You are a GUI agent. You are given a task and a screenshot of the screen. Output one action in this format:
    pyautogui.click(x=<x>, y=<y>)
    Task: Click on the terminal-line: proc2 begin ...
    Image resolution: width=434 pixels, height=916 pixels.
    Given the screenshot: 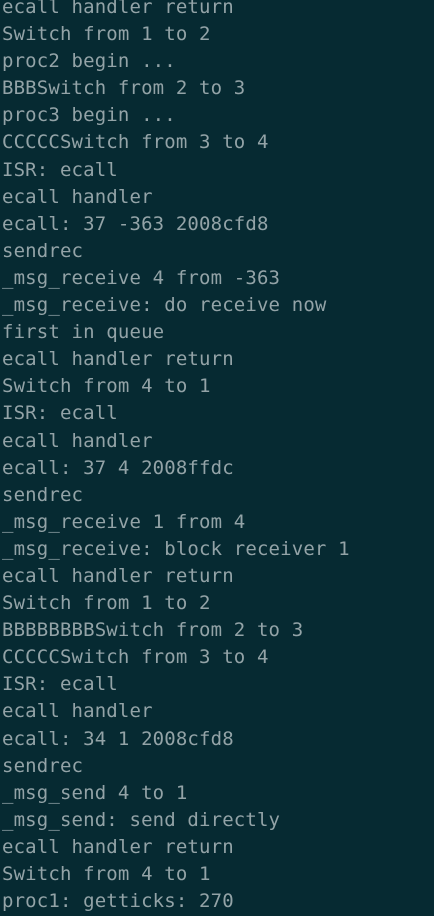 What is the action you would take?
    pyautogui.click(x=89, y=61)
    